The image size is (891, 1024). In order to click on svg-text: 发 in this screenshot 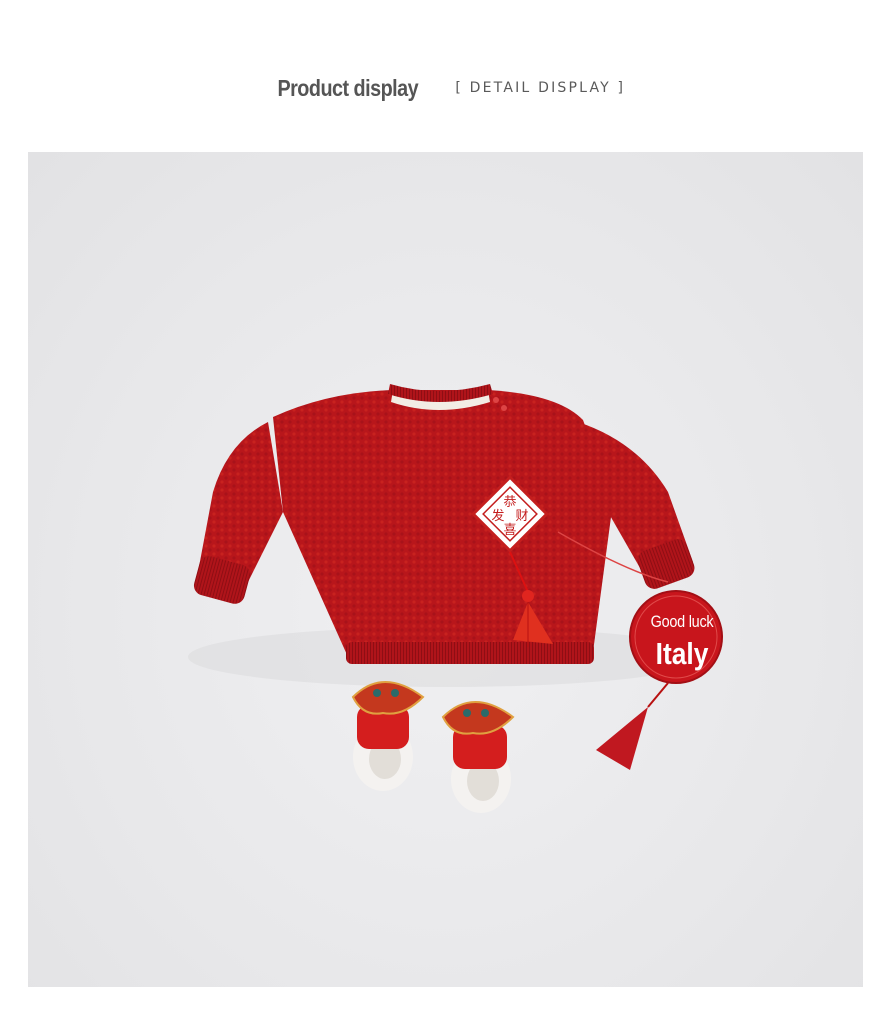, I will do `click(497, 516)`.